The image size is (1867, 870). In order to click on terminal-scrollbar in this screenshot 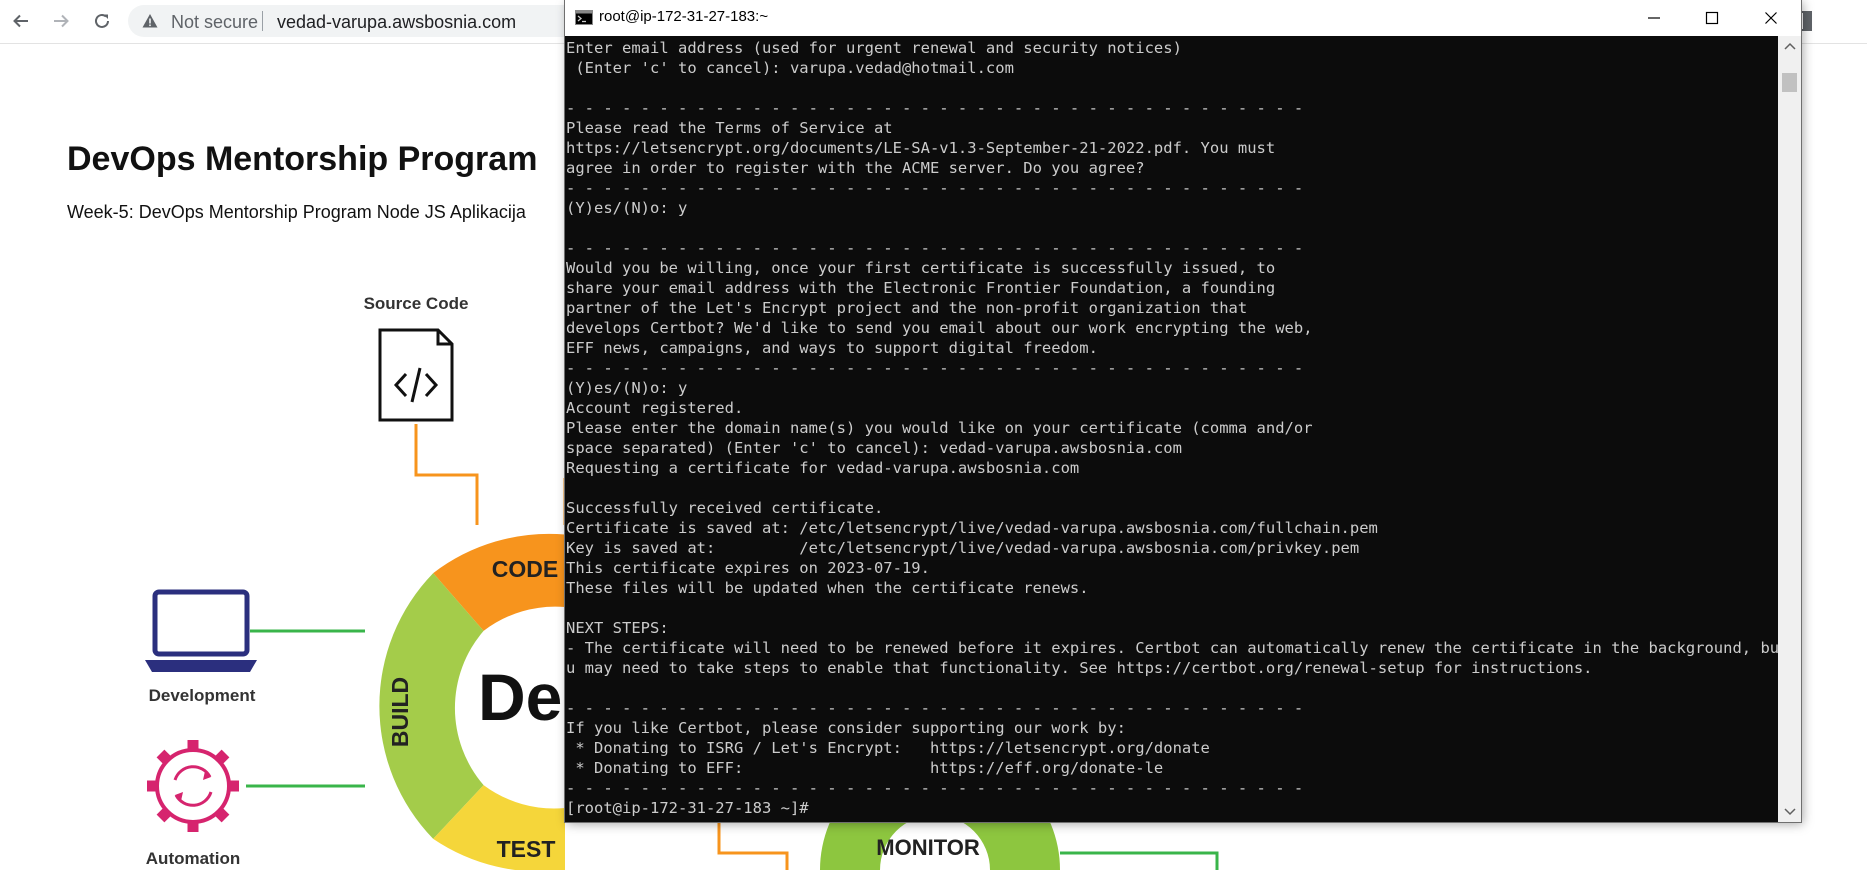, I will do `click(1789, 429)`.